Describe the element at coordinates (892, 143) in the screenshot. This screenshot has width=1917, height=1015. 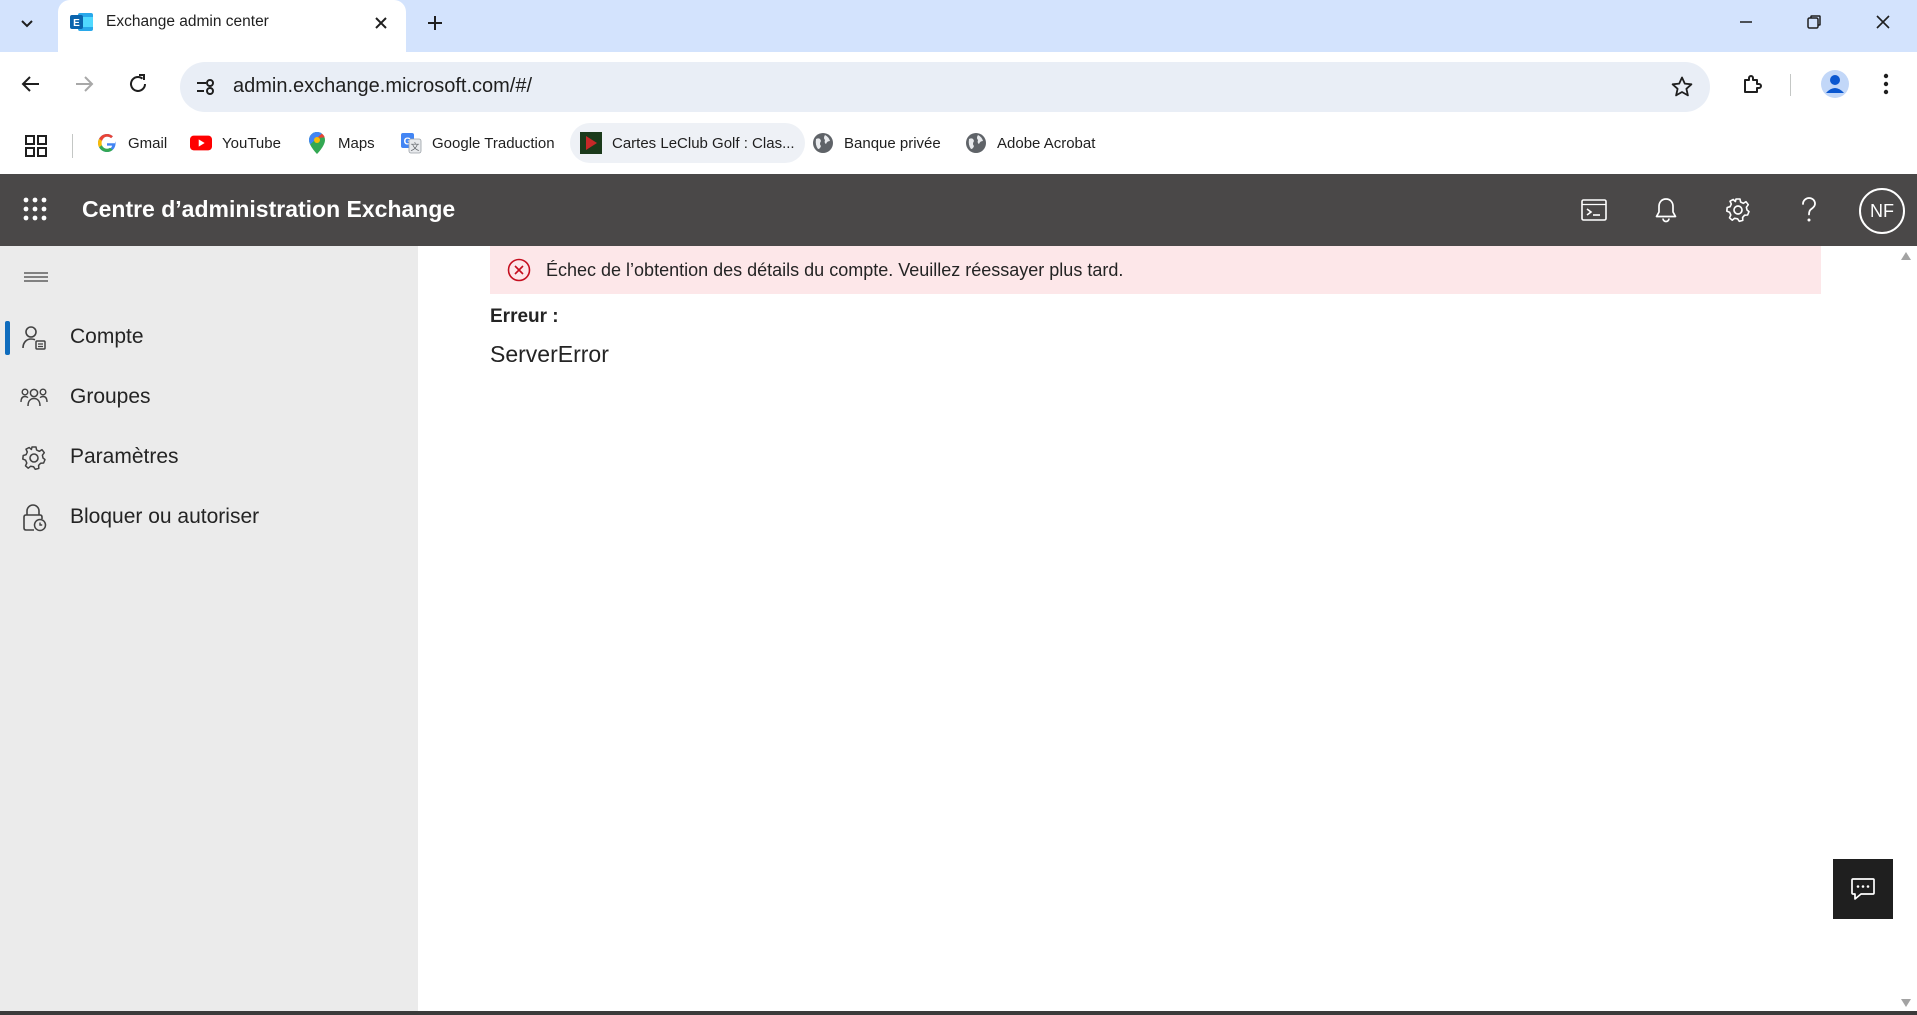
I see `bookmark-label: Banque privée` at that location.